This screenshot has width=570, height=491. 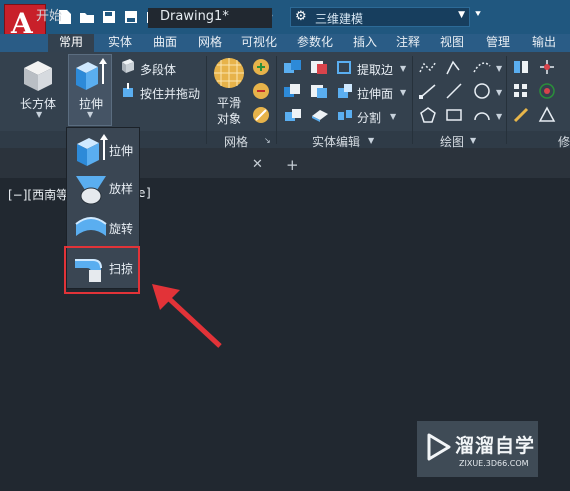 What do you see at coordinates (121, 189) in the screenshot?
I see `menu-item-label: 放样` at bounding box center [121, 189].